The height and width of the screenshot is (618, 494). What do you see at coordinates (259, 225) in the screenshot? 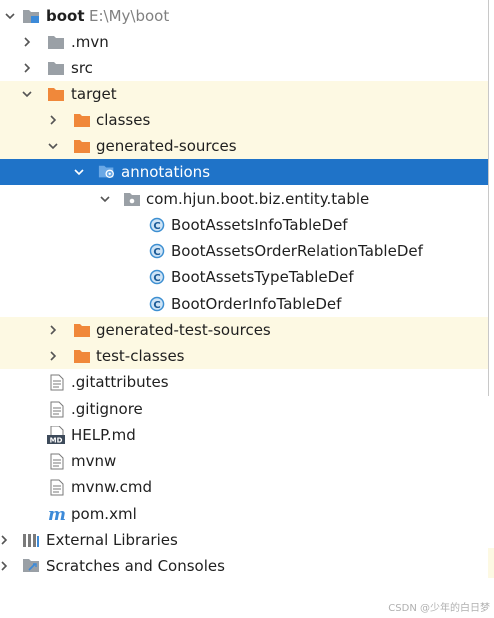
I see `tree-label: BootAssetsInfoTableDef` at bounding box center [259, 225].